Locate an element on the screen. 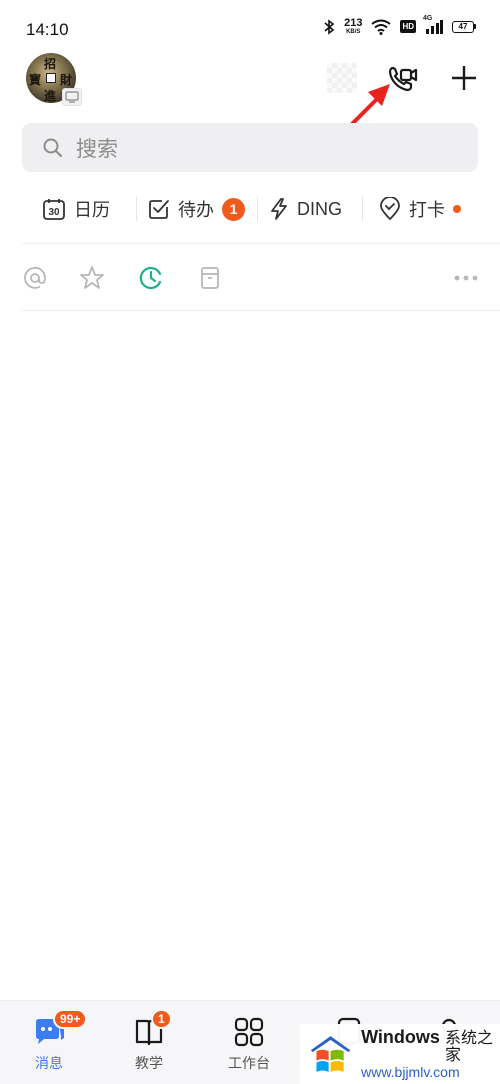 The height and width of the screenshot is (1084, 500). search-placeholder: 搜索 is located at coordinates (97, 149).